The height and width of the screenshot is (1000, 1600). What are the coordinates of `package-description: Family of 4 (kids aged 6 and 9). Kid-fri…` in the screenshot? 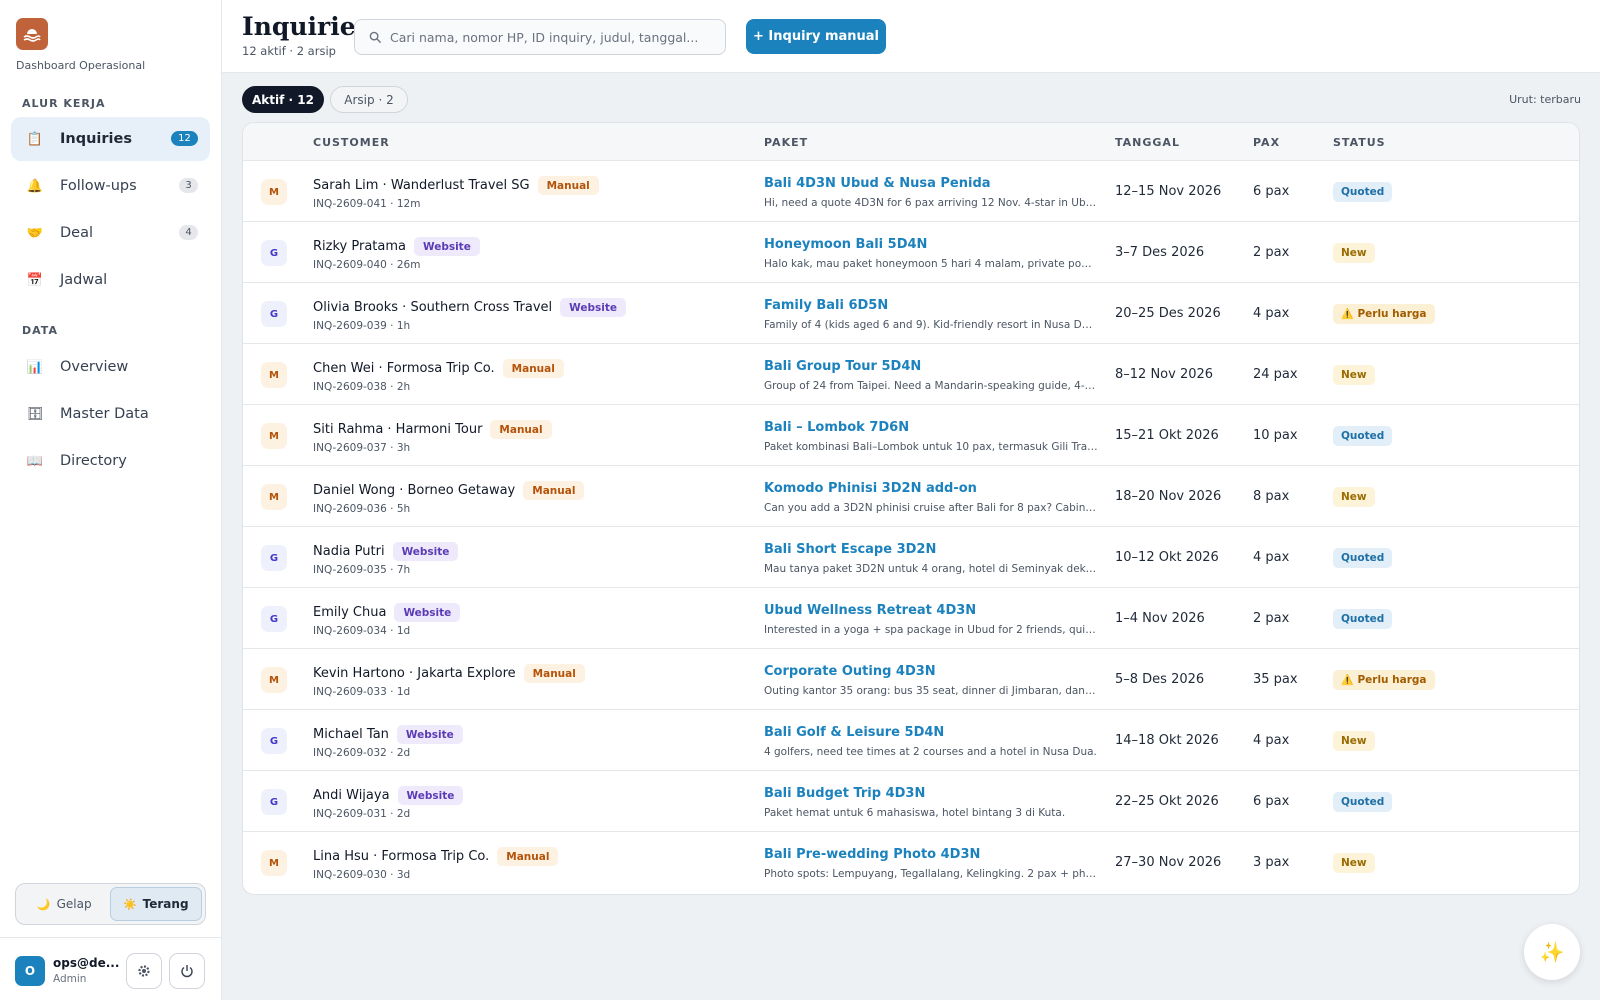 It's located at (931, 325).